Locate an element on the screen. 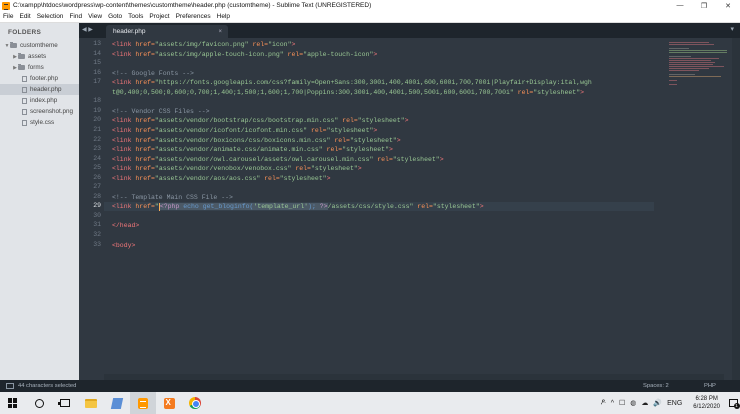 This screenshot has width=740, height=414. network-icon: ◍ is located at coordinates (633, 403).